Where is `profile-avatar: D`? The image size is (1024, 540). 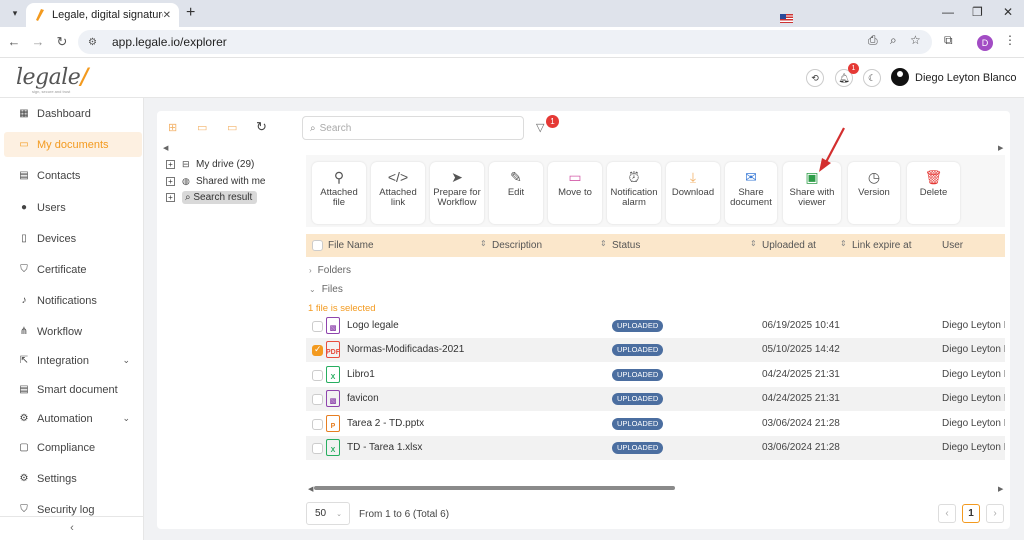
profile-avatar: D is located at coordinates (985, 43).